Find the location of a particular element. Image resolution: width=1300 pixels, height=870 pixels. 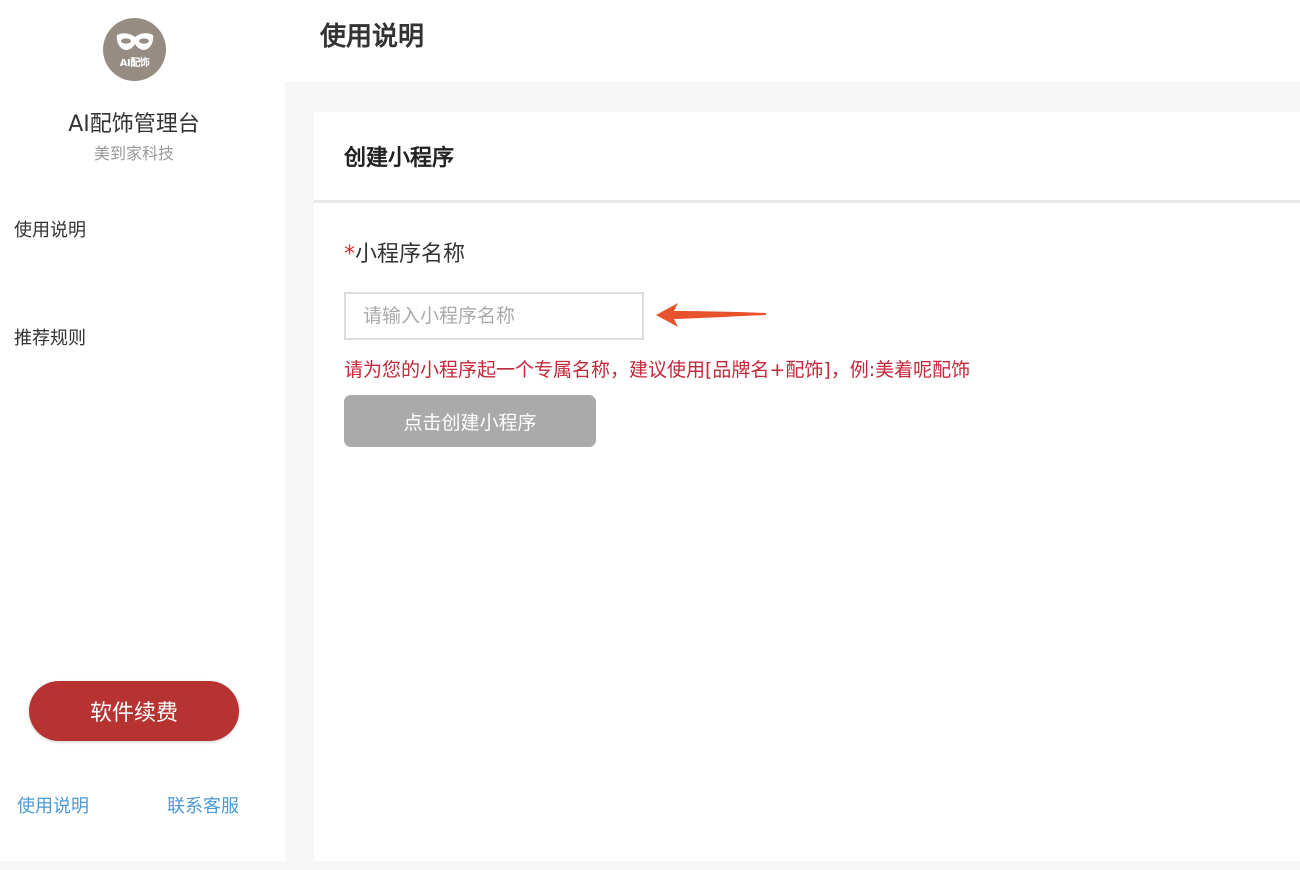

app-name: AI配饰管理台 is located at coordinates (134, 124).